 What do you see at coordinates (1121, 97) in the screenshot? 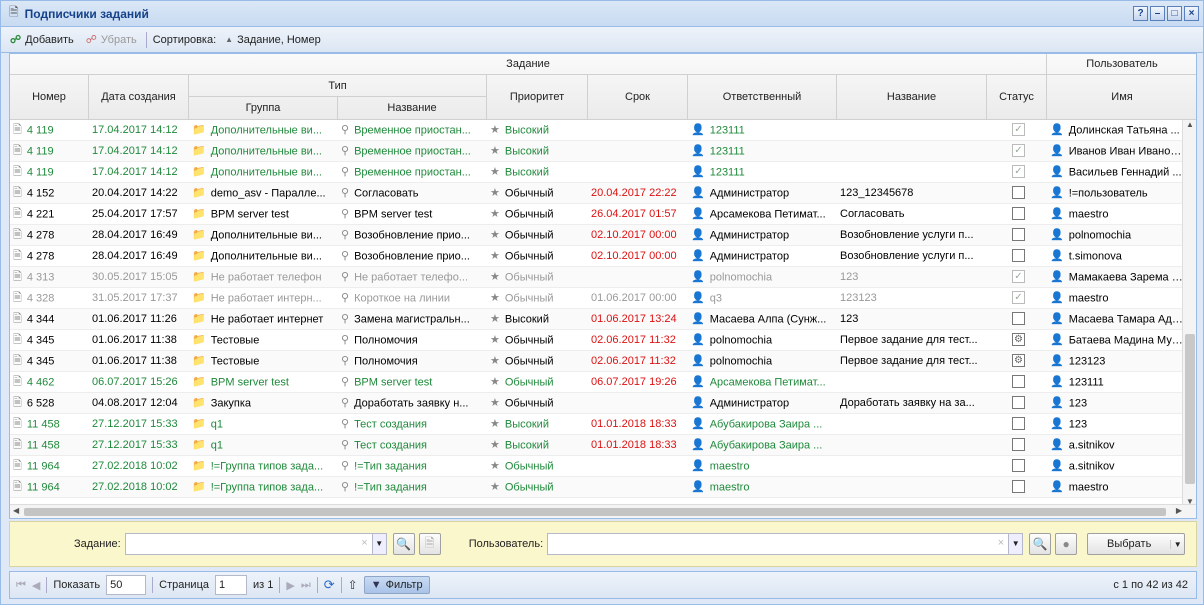
I see `header-user-name: Имя` at bounding box center [1121, 97].